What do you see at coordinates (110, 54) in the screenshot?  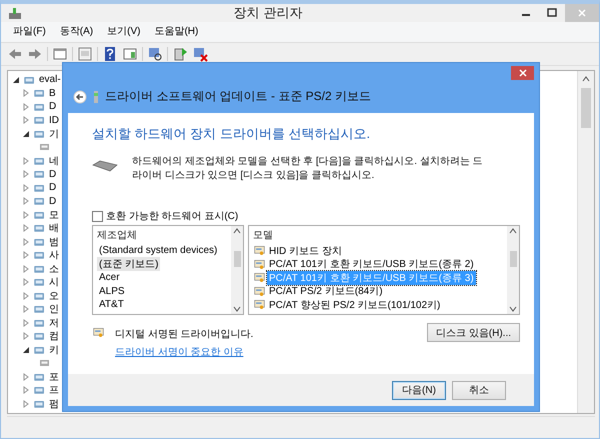 I see `help-icon` at bounding box center [110, 54].